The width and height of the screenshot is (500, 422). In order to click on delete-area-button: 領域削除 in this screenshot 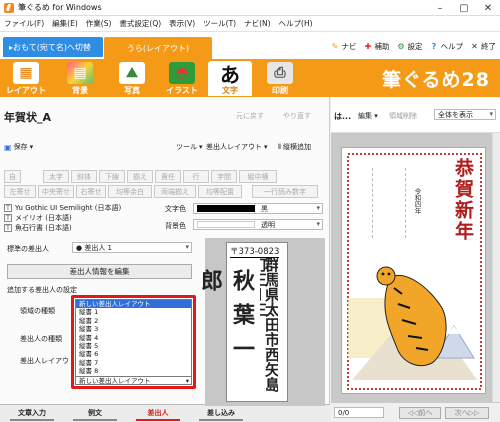, I will do `click(403, 116)`.